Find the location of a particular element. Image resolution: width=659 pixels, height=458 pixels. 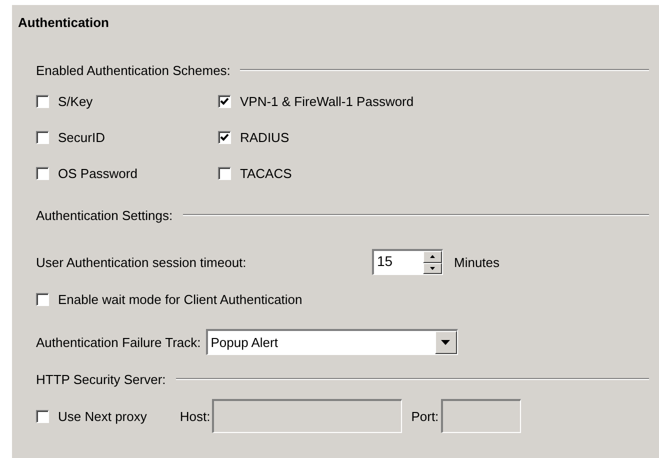

group-heading: HTTP Security Server: is located at coordinates (101, 379).